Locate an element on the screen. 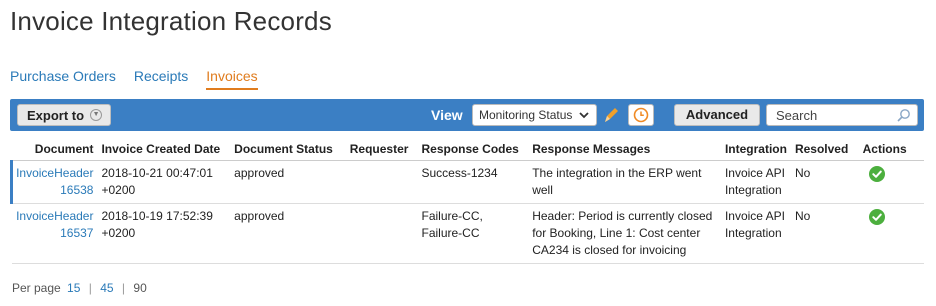 The width and height of the screenshot is (936, 306). chevron-down-icon is located at coordinates (584, 115).